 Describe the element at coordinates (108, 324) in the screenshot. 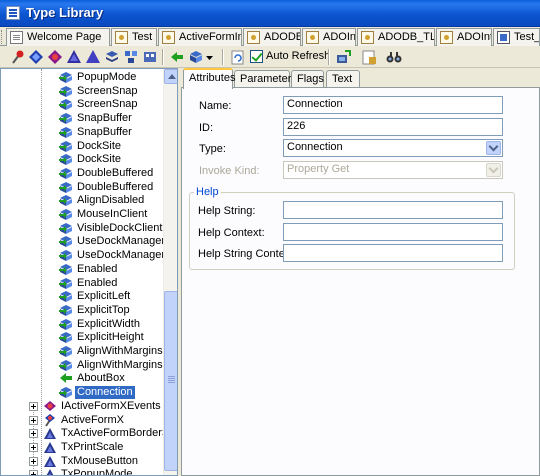

I see `tree-item-label: ExplicitWidth` at that location.